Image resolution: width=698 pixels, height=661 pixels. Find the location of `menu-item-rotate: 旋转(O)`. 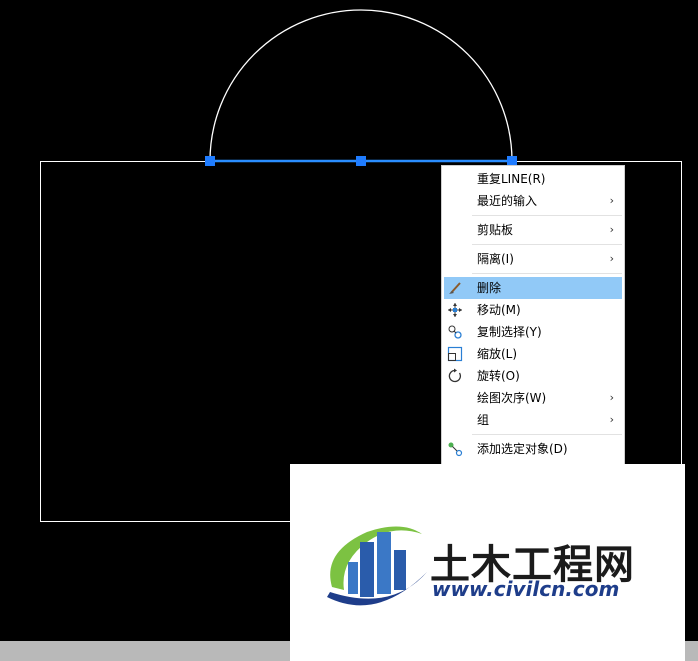

menu-item-rotate: 旋转(O) is located at coordinates (533, 376).